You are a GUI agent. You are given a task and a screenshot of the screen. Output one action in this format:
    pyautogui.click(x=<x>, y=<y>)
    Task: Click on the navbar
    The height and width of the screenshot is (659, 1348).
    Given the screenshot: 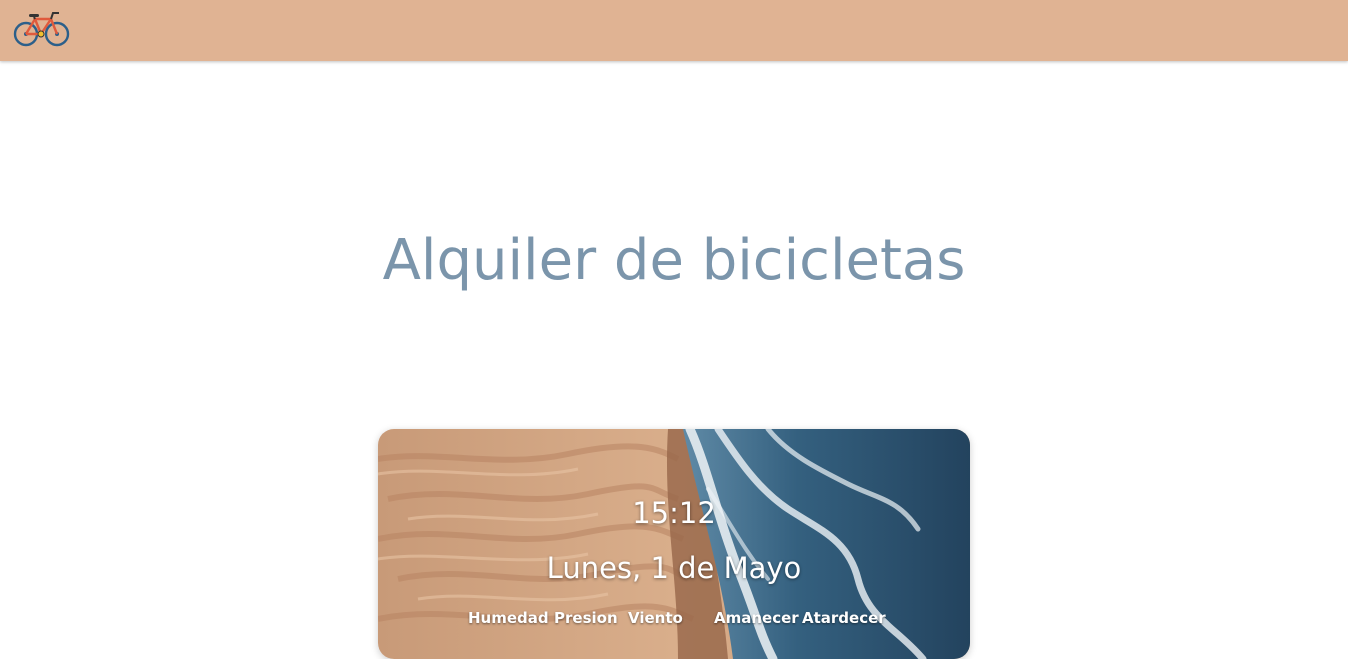 What is the action you would take?
    pyautogui.click(x=674, y=30)
    